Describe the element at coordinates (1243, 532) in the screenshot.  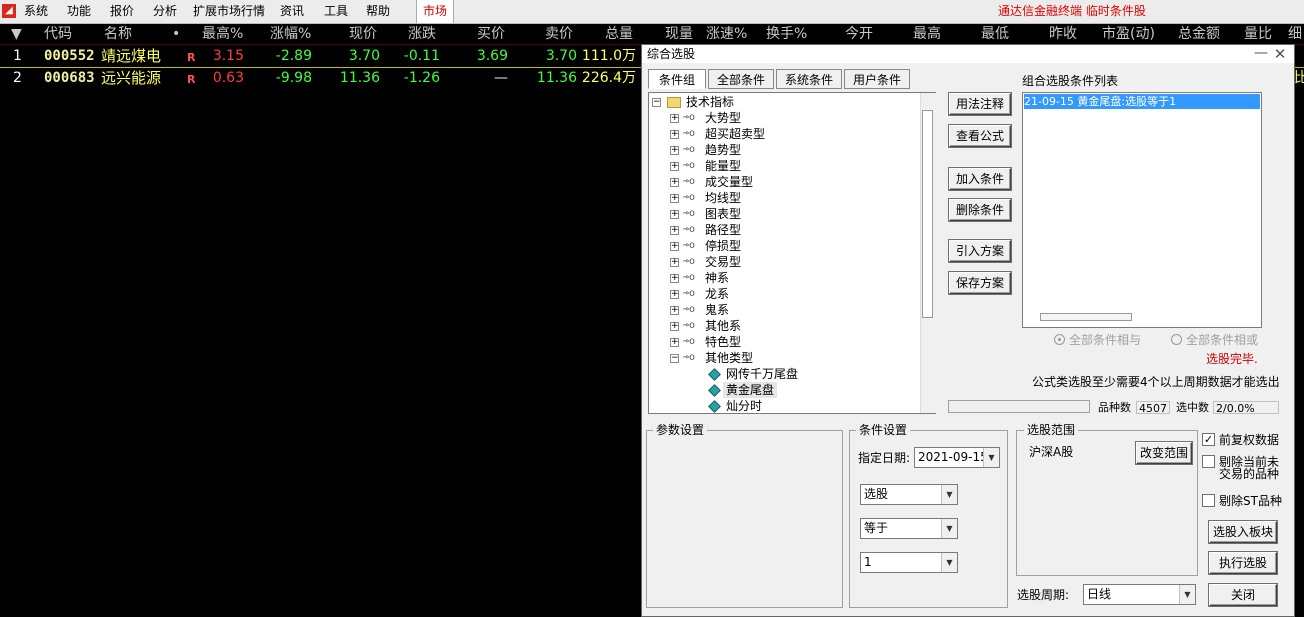
I see `select-to-block-button: 选股入板块` at that location.